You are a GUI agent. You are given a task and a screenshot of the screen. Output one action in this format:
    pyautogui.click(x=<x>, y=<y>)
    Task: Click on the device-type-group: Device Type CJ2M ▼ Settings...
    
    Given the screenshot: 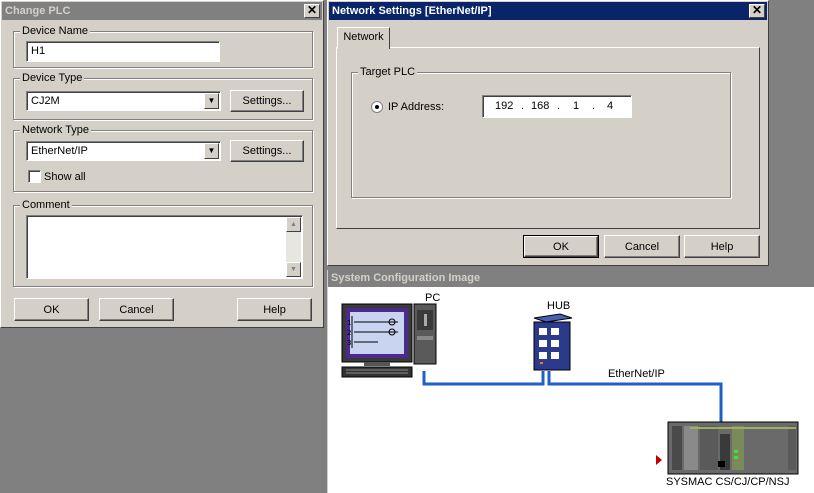 What is the action you would take?
    pyautogui.click(x=163, y=95)
    